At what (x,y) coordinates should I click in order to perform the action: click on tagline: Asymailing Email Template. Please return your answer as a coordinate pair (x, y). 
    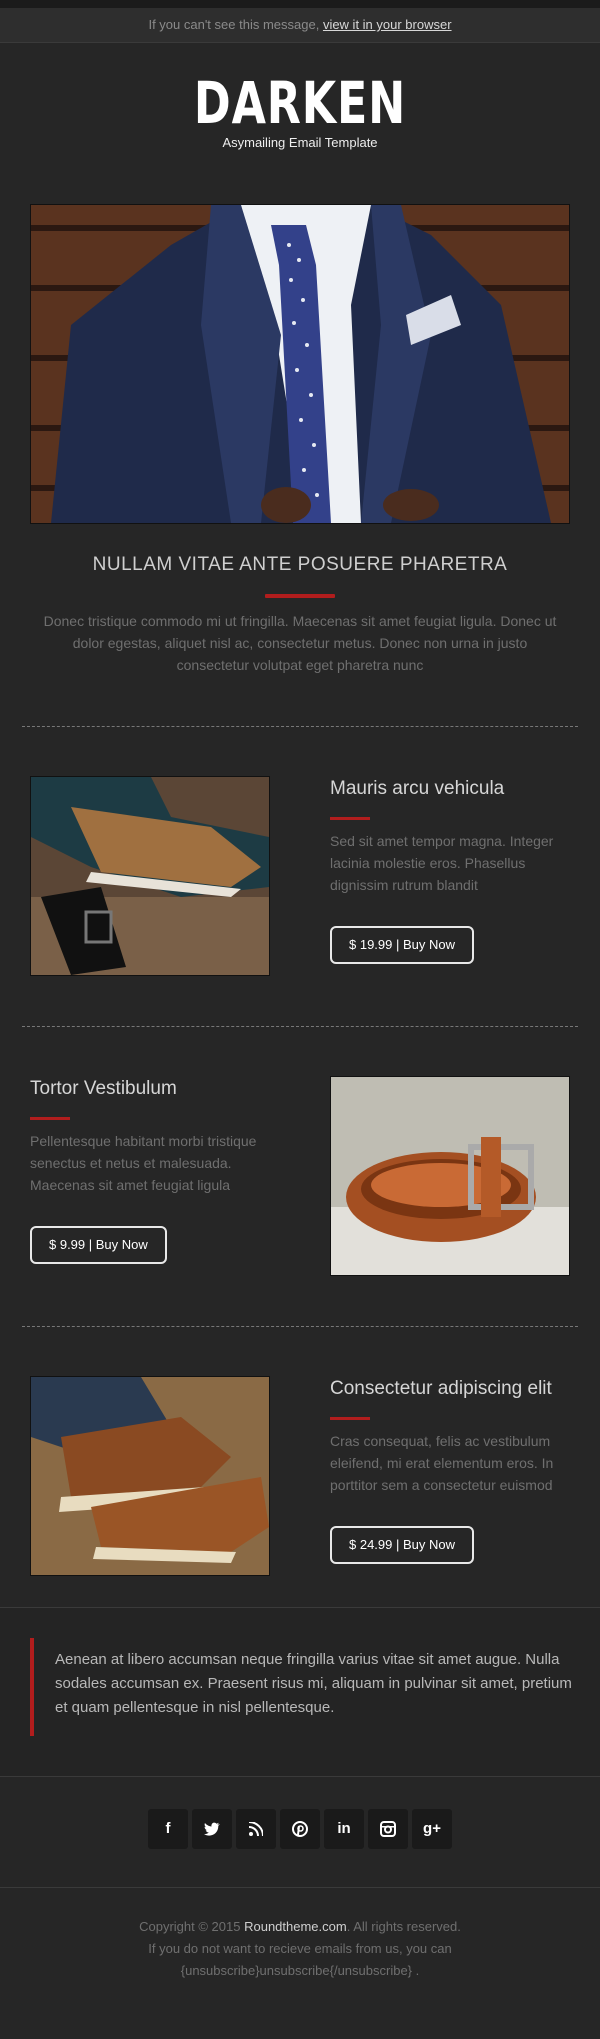
    Looking at the image, I should click on (300, 142).